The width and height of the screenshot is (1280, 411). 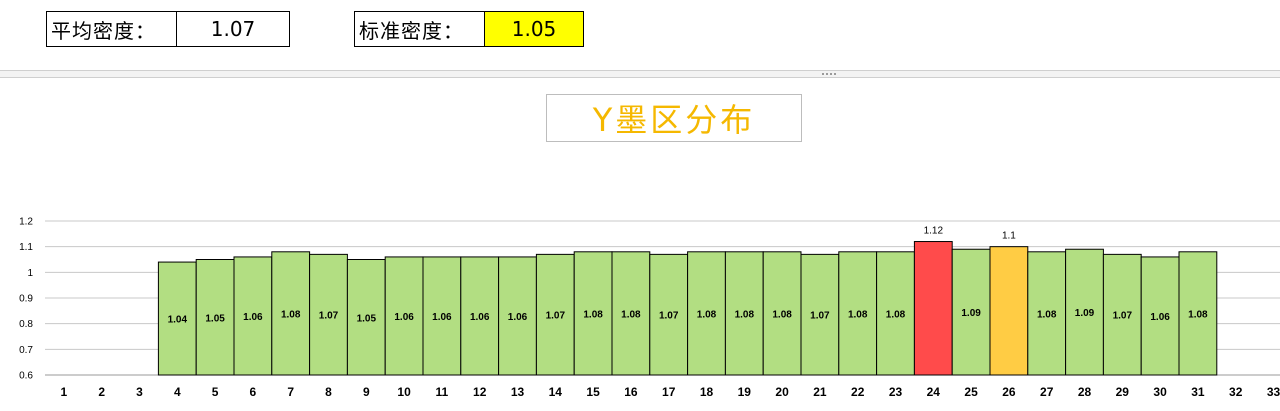 I want to click on data-label: 1.1, so click(x=1009, y=236).